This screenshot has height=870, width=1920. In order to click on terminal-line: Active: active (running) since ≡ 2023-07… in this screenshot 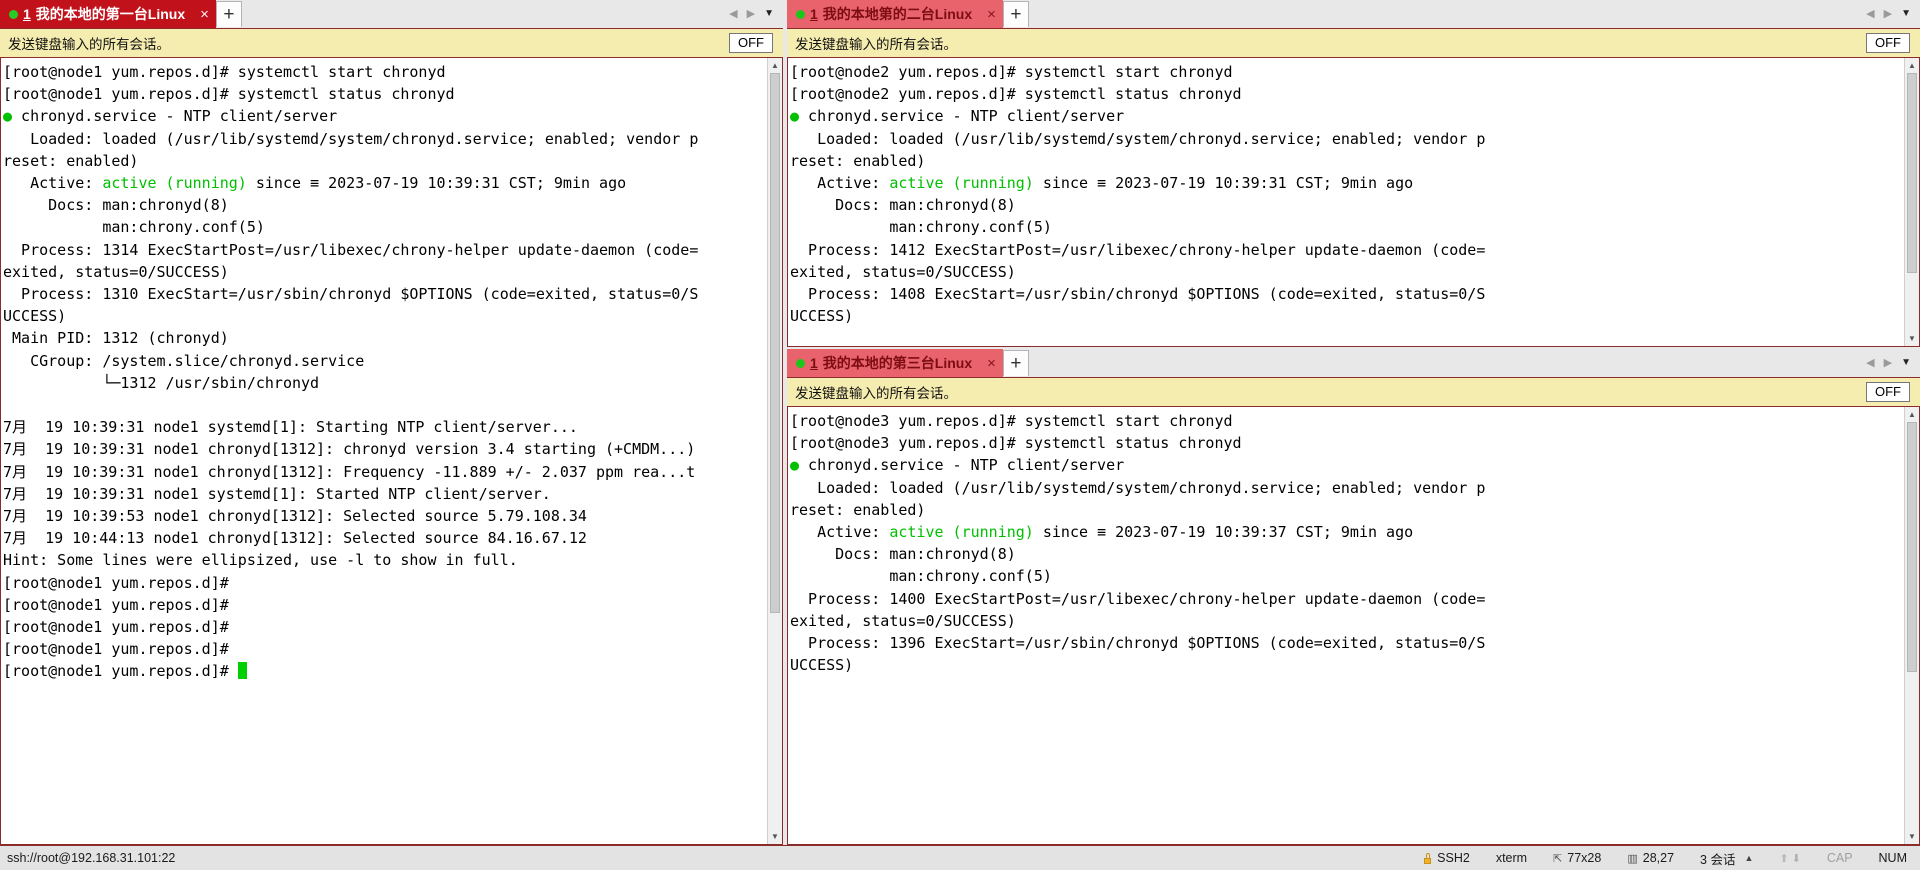, I will do `click(385, 183)`.